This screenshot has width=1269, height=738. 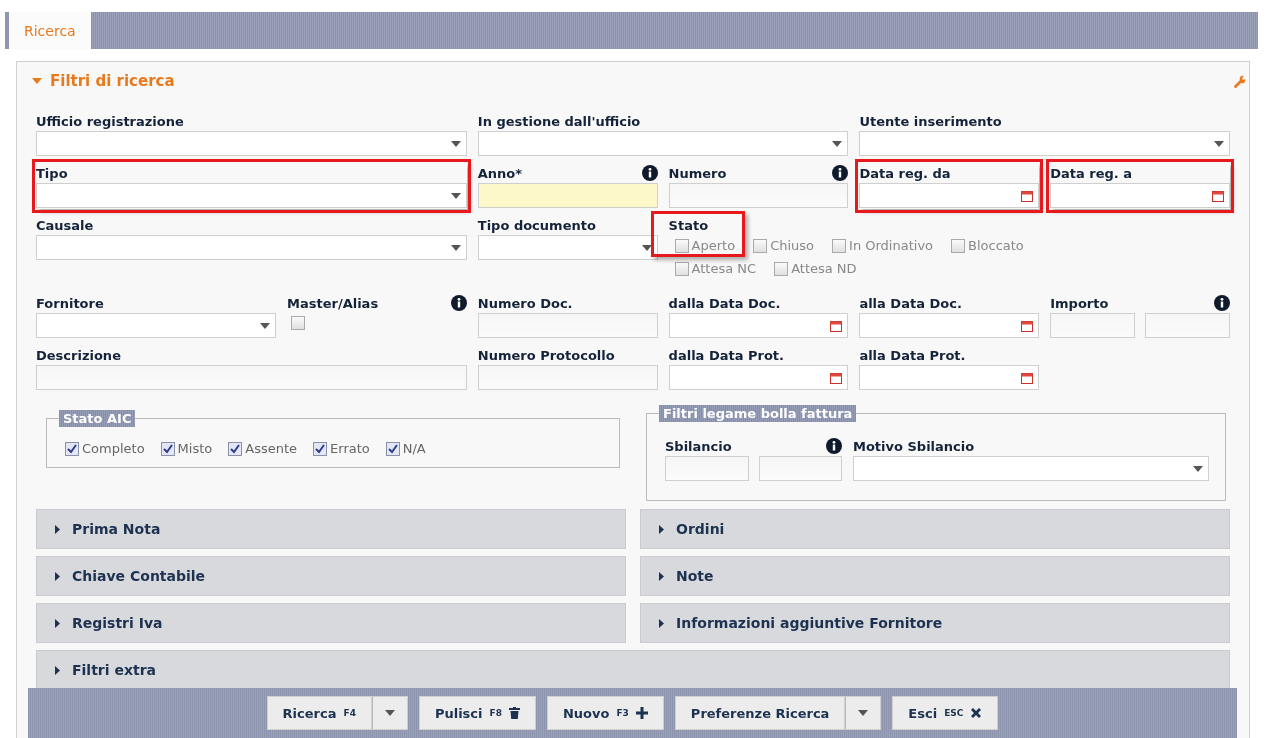 I want to click on expanded-caret-icon, so click(x=37, y=81).